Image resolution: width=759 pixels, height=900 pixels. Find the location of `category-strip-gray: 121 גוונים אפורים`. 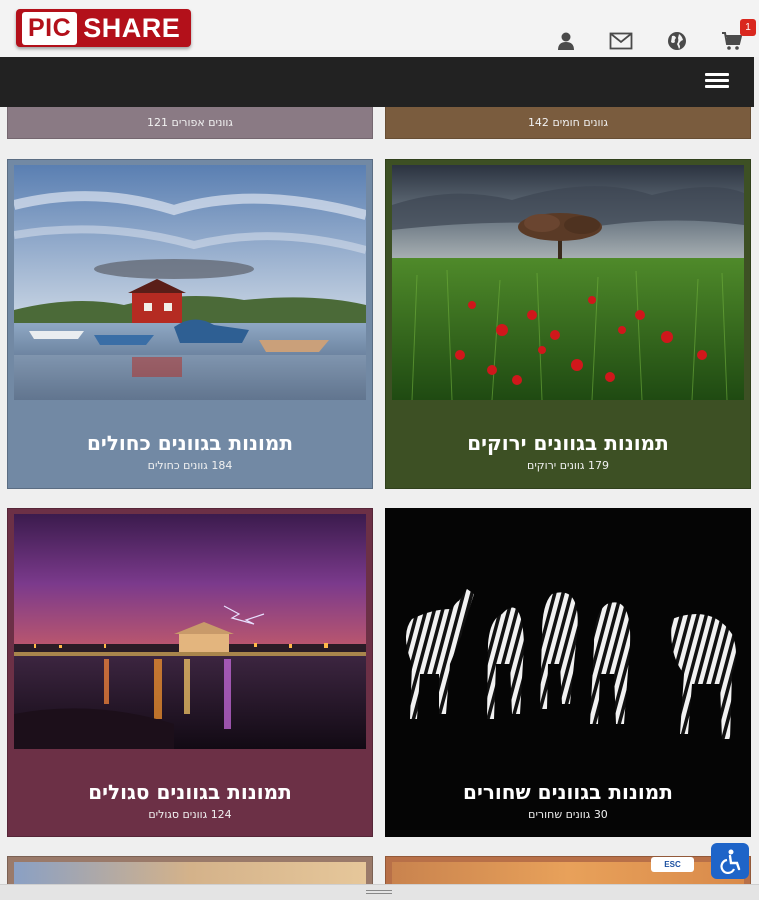

category-strip-gray: 121 גוונים אפורים is located at coordinates (190, 123).